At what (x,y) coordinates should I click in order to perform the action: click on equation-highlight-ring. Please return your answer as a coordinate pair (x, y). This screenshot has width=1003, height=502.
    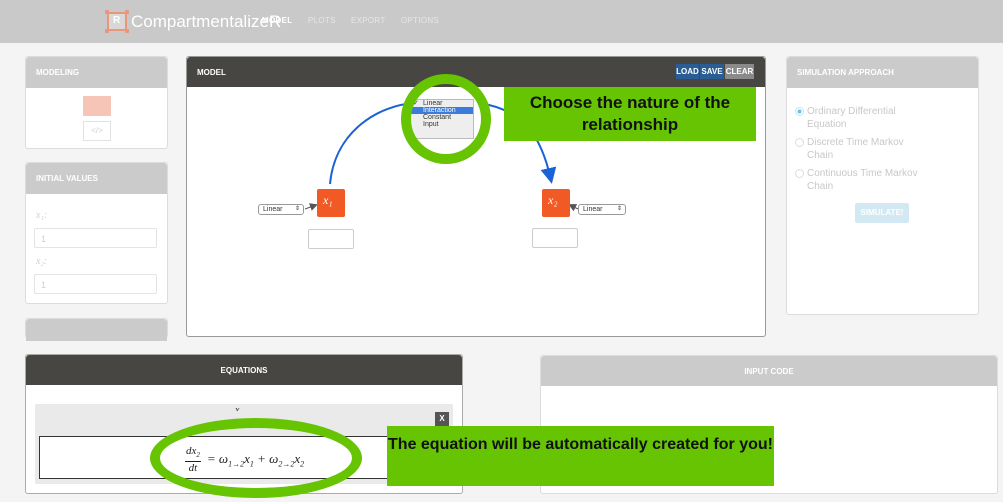
    Looking at the image, I should click on (256, 458).